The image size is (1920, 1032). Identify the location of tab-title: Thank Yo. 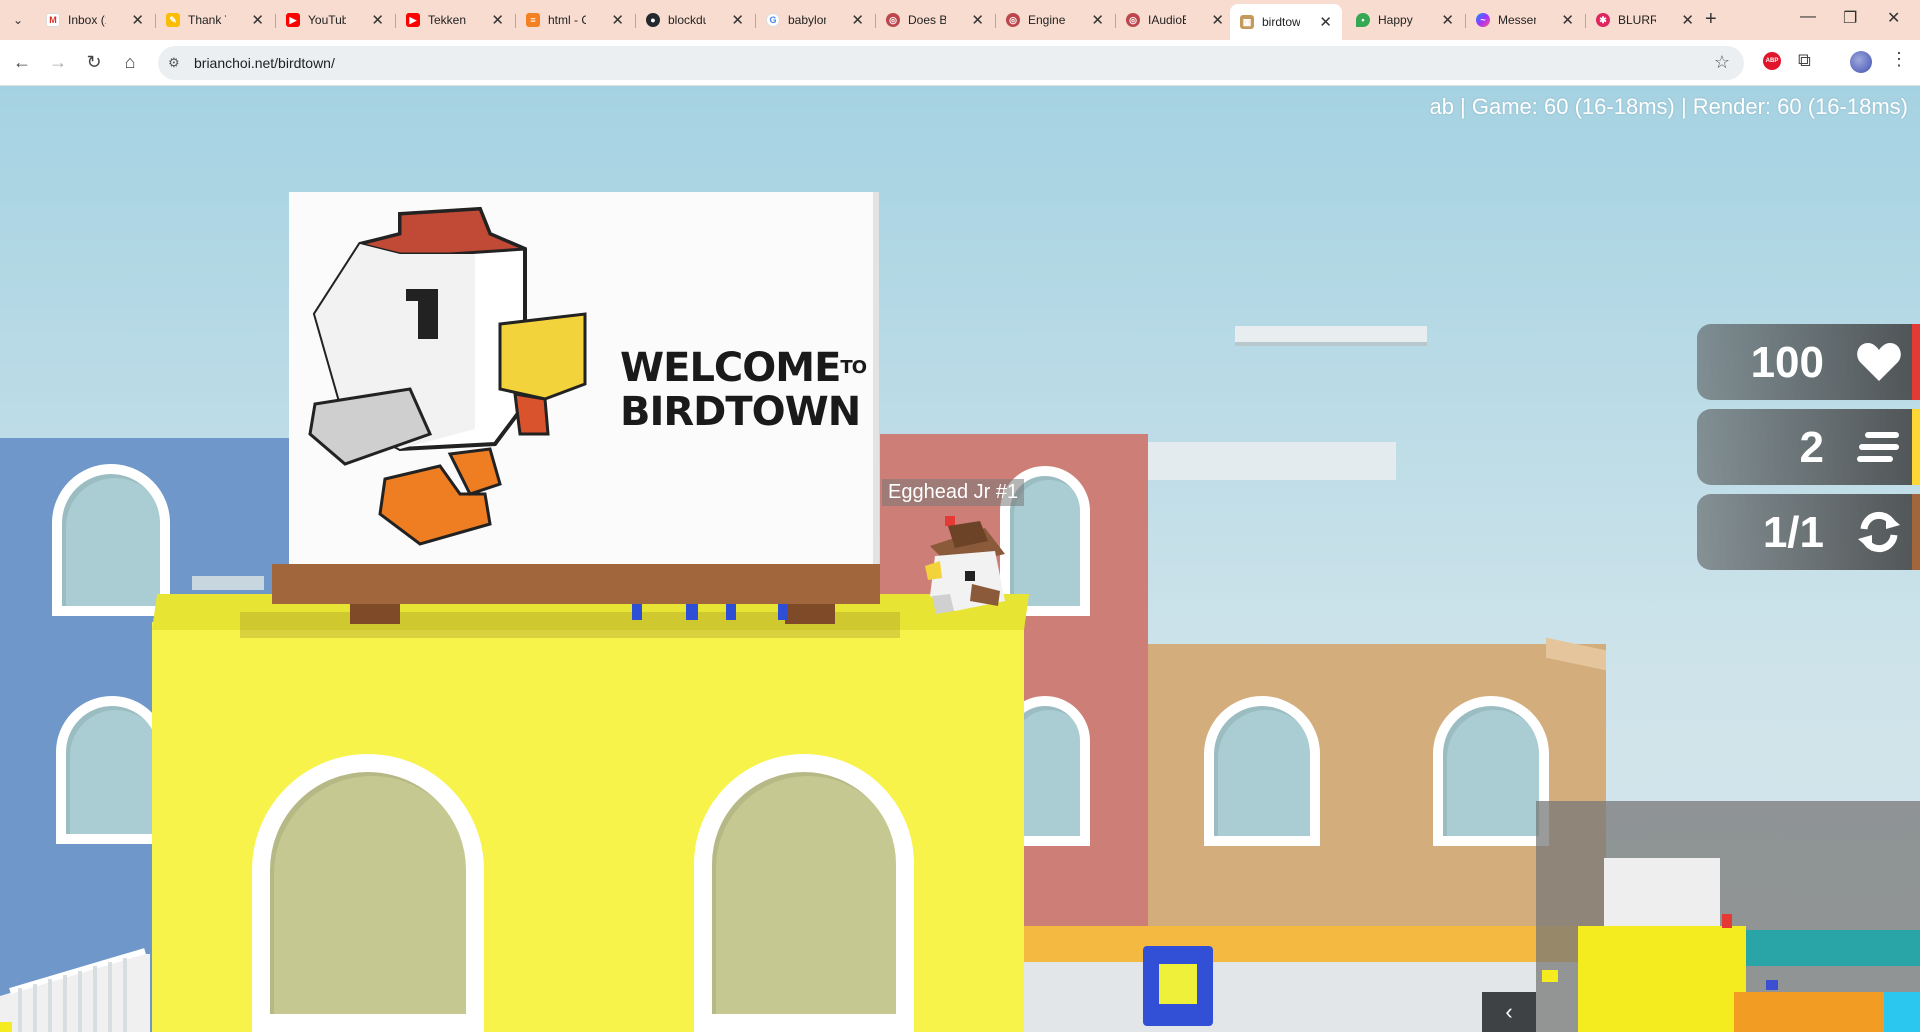
(207, 20).